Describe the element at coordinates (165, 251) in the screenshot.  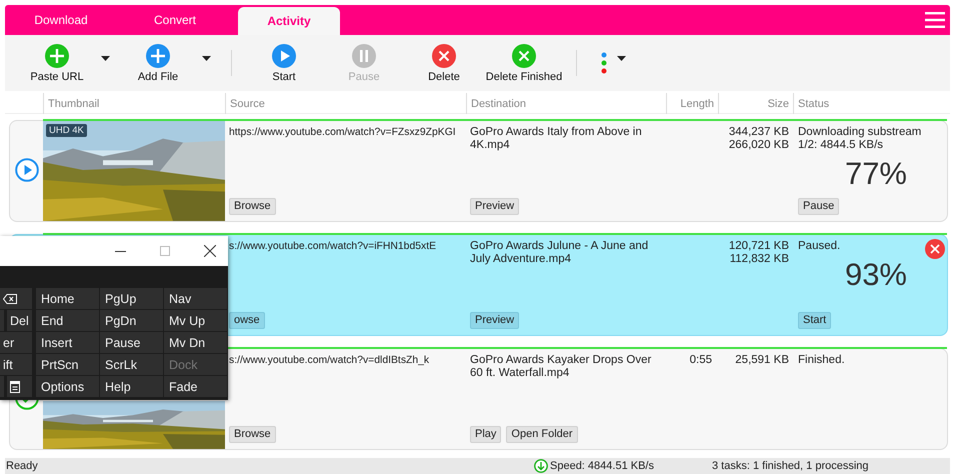
I see `maximize-icon` at that location.